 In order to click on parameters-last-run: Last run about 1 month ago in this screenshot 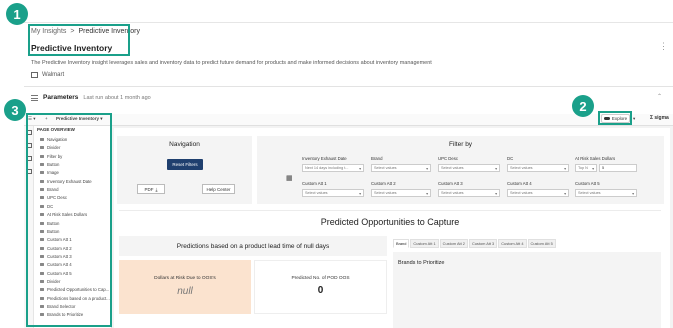, I will do `click(117, 97)`.